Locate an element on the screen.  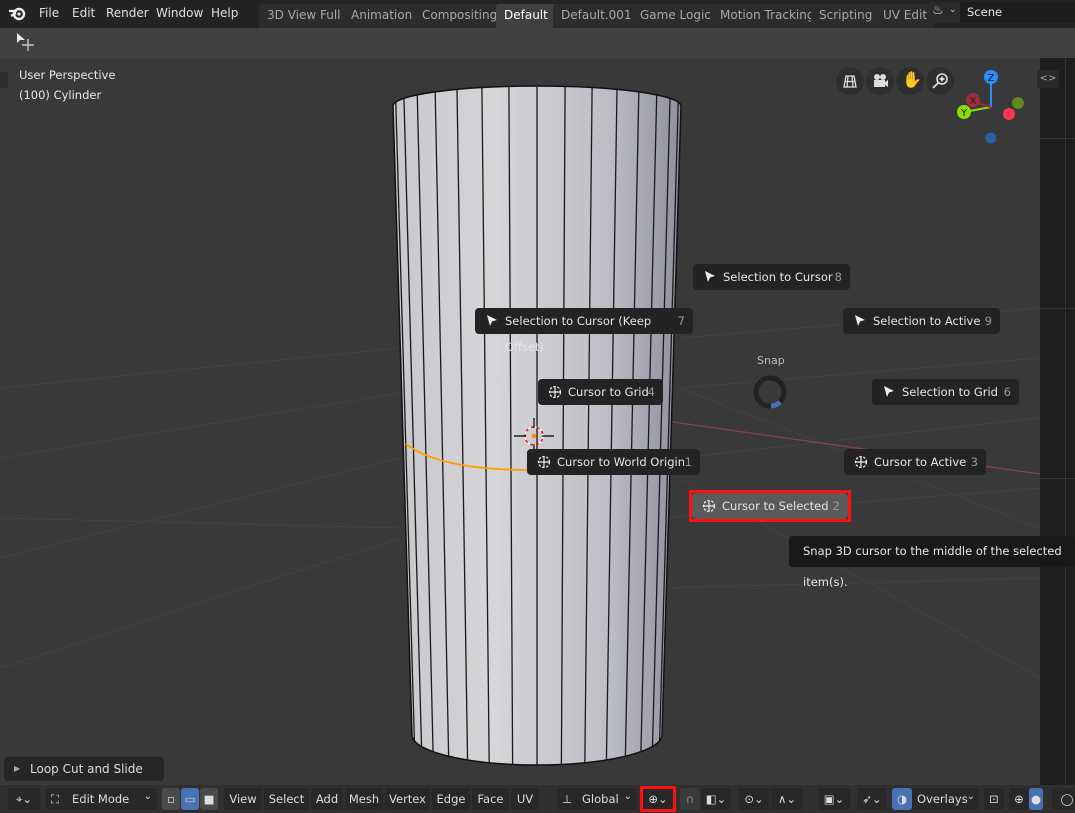
proportional-edit-icon: ⊙⌄ is located at coordinates (754, 799).